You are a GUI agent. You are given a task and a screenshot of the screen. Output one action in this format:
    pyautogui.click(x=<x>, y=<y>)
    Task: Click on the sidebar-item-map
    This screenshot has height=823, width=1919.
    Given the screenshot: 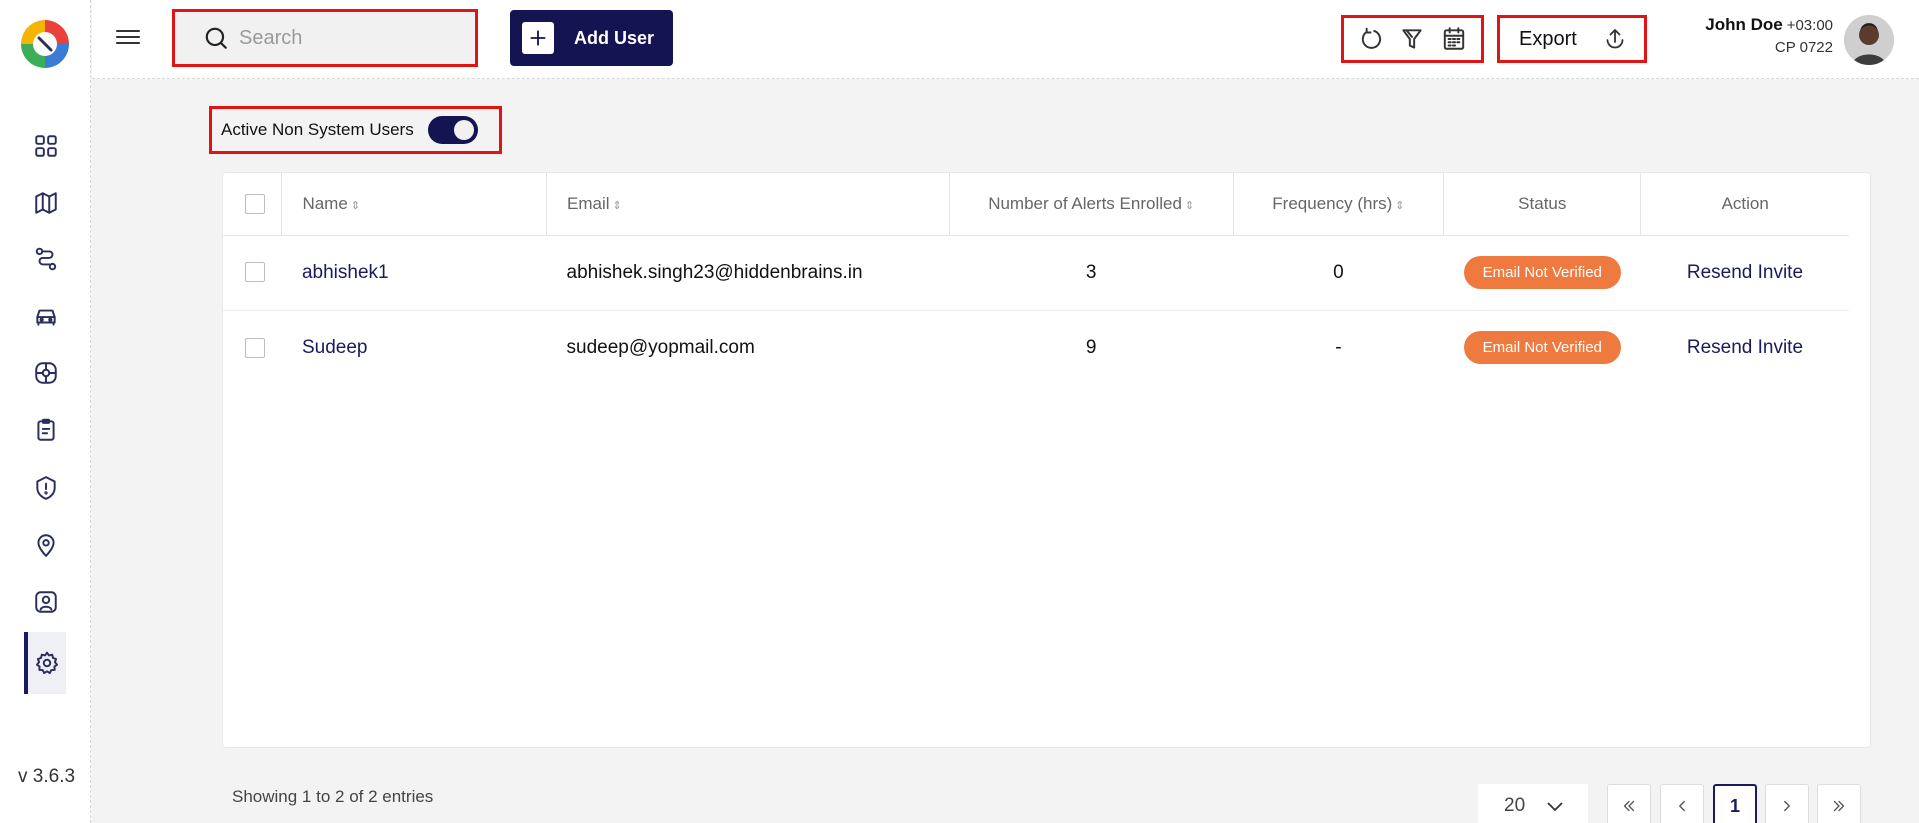 What is the action you would take?
    pyautogui.click(x=46, y=203)
    